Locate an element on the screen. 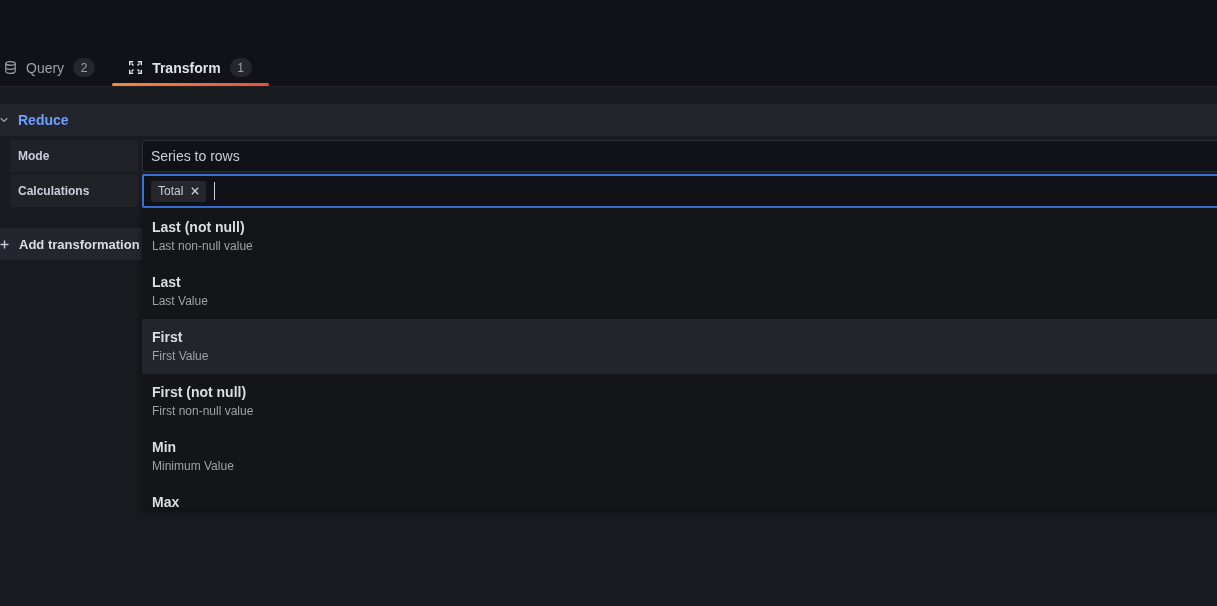 This screenshot has width=1217, height=606. menu-option: Max is located at coordinates (679, 496).